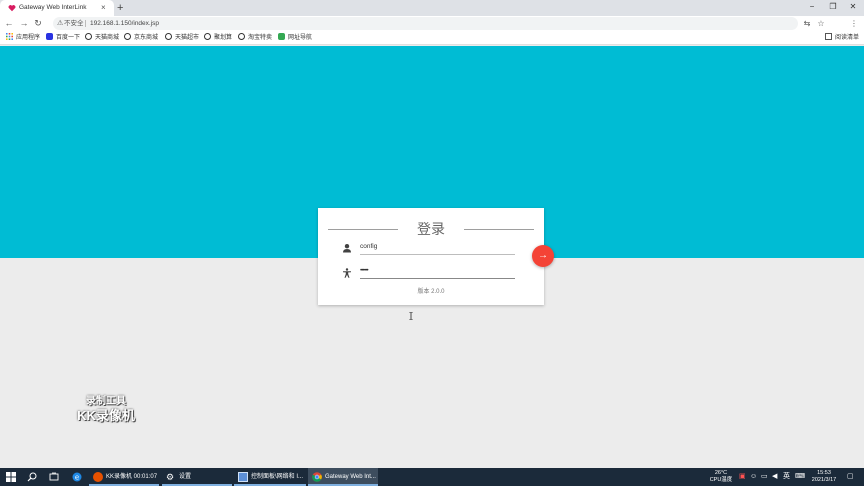 Image resolution: width=864 pixels, height=486 pixels. I want to click on apps-grid-icon, so click(9, 36).